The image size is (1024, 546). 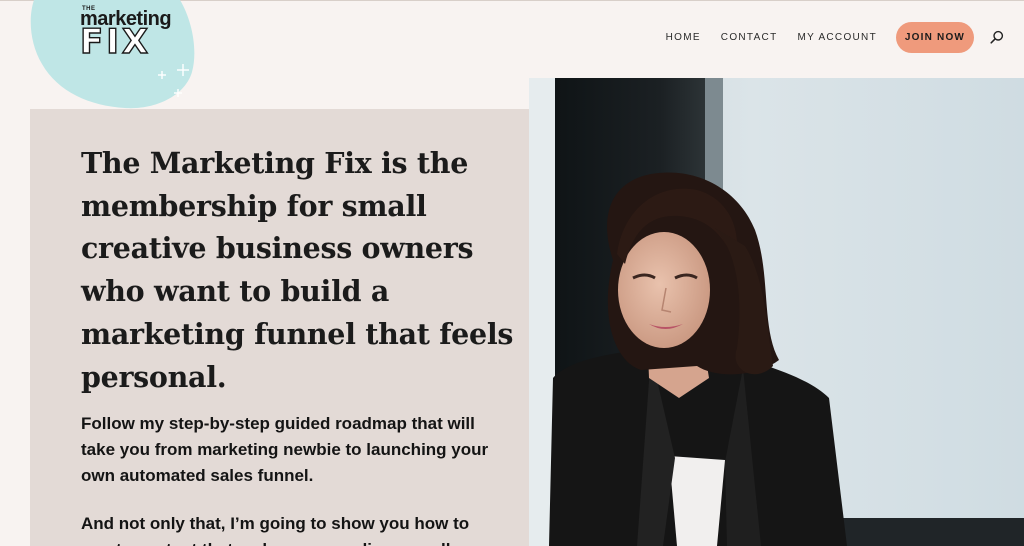 I want to click on nav-my-account-link: MY ACCOUNT, so click(x=838, y=37).